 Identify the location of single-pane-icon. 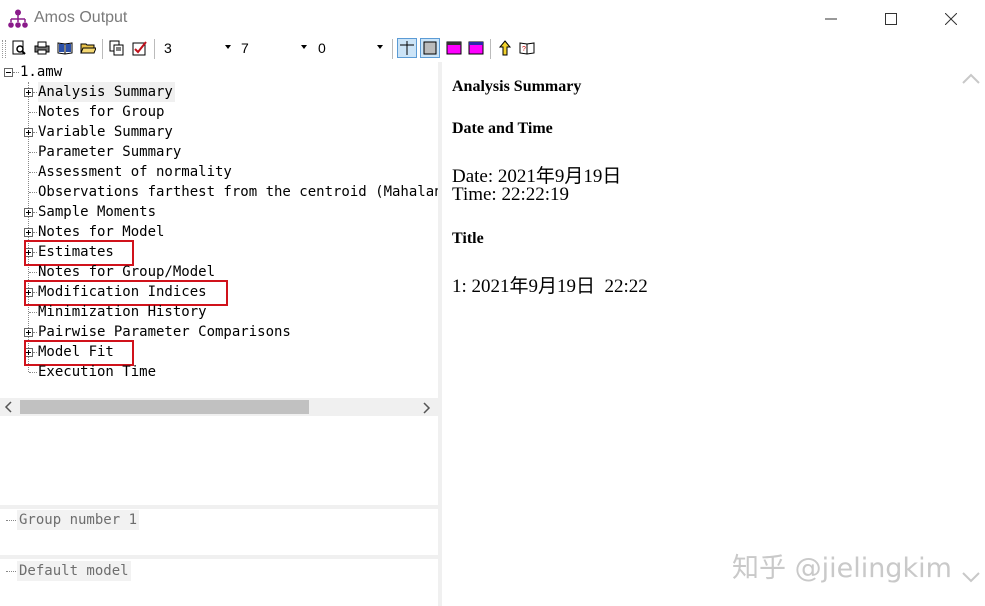
(430, 48).